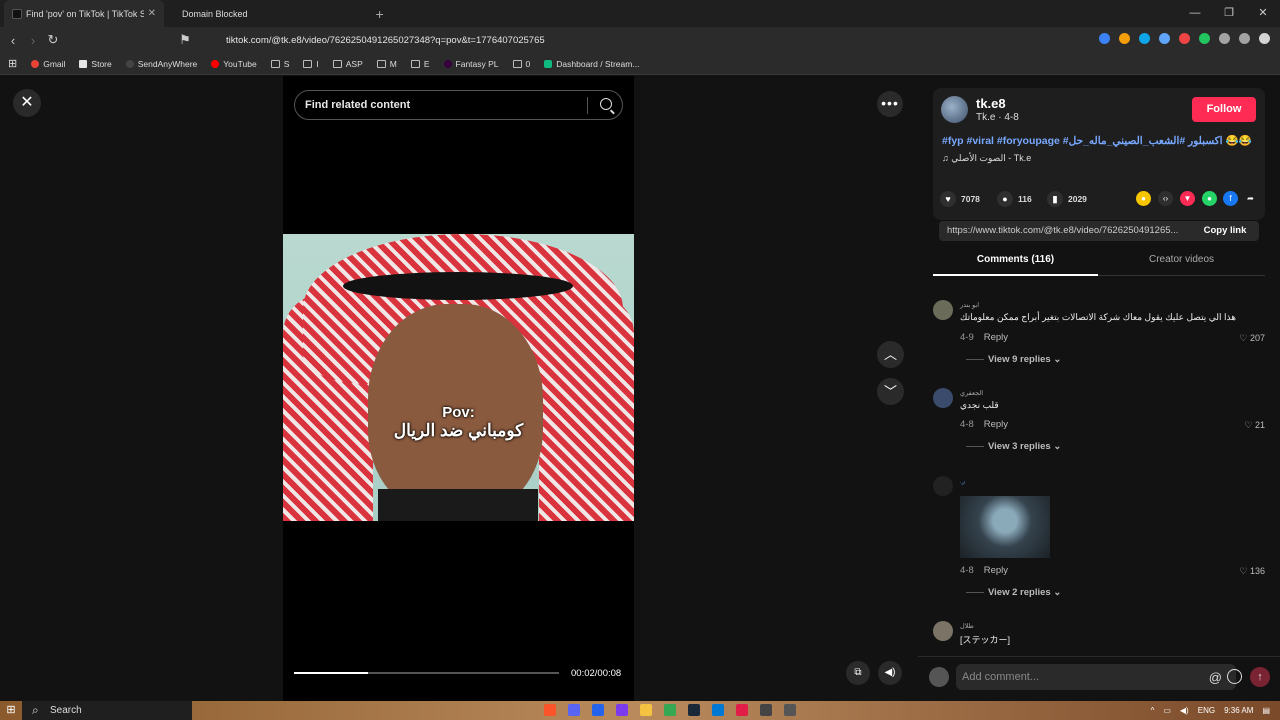 The image size is (1280, 720). What do you see at coordinates (107, 710) in the screenshot?
I see `taskbar-search: Search` at bounding box center [107, 710].